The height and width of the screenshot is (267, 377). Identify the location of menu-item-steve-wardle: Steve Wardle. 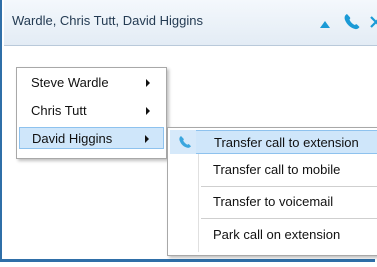
(91, 83).